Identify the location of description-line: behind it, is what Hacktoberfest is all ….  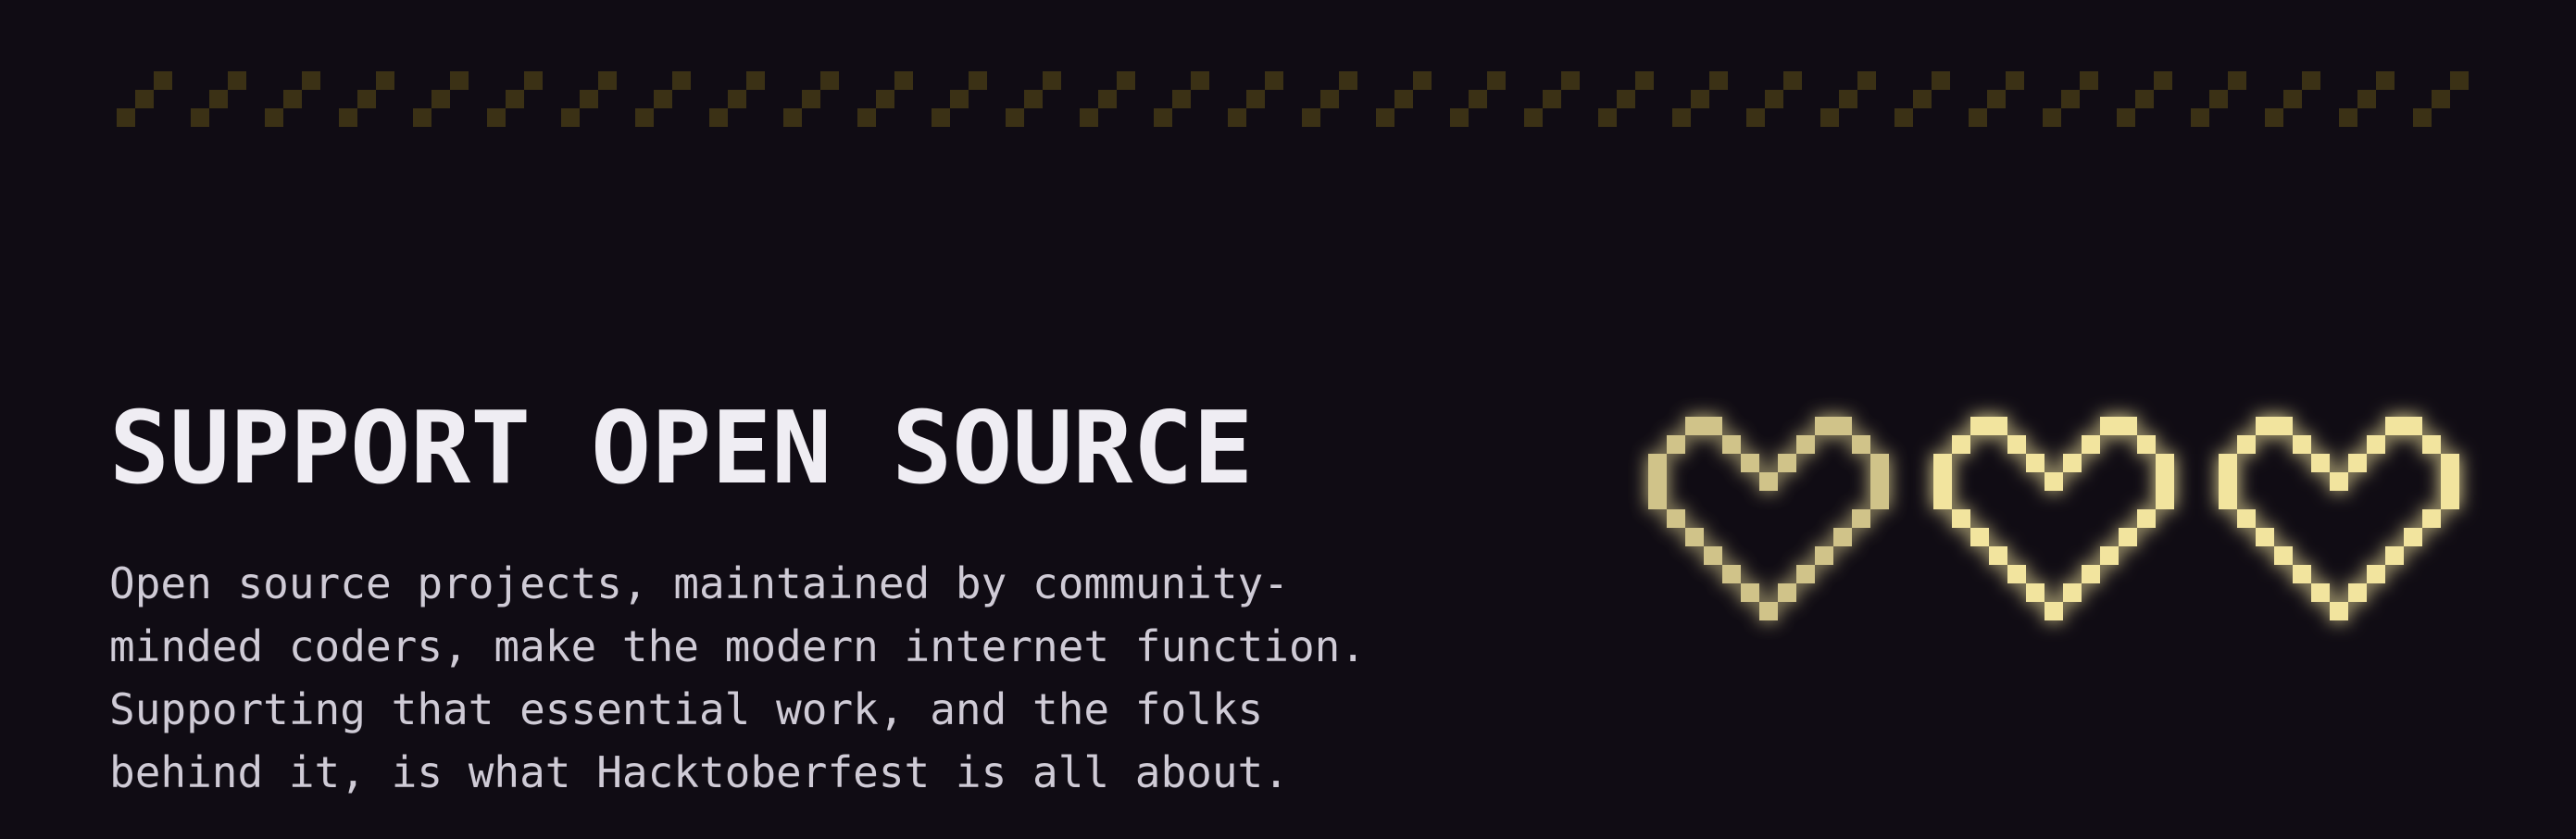
(699, 772).